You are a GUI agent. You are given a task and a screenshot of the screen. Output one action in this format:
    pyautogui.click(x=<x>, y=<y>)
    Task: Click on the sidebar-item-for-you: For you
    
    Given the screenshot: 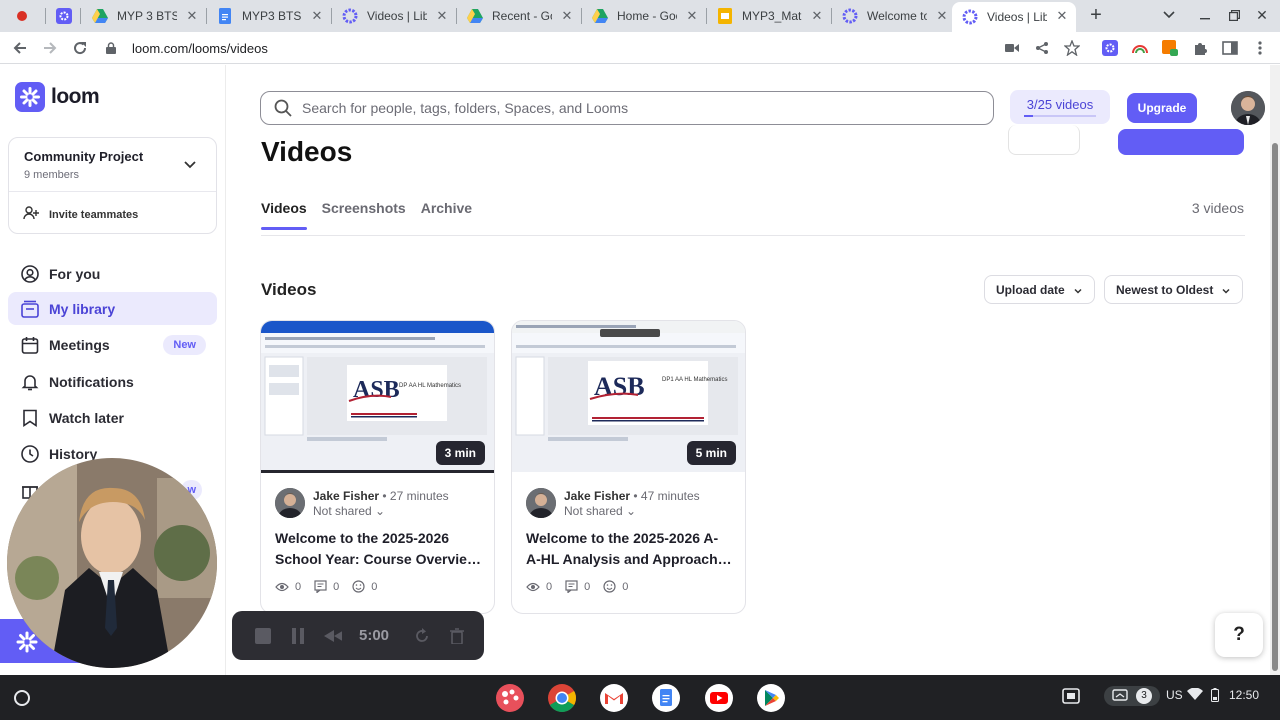 What is the action you would take?
    pyautogui.click(x=112, y=273)
    